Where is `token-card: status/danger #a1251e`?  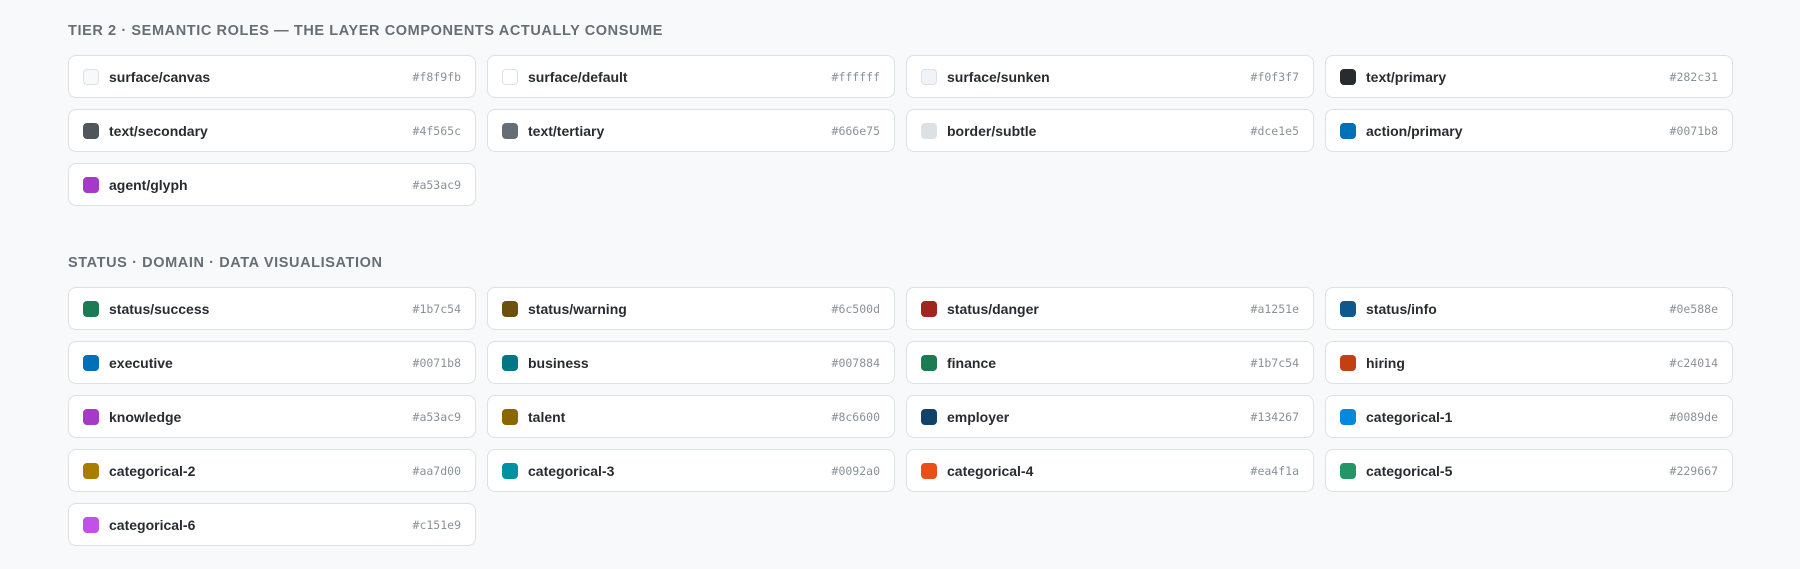
token-card: status/danger #a1251e is located at coordinates (1110, 308).